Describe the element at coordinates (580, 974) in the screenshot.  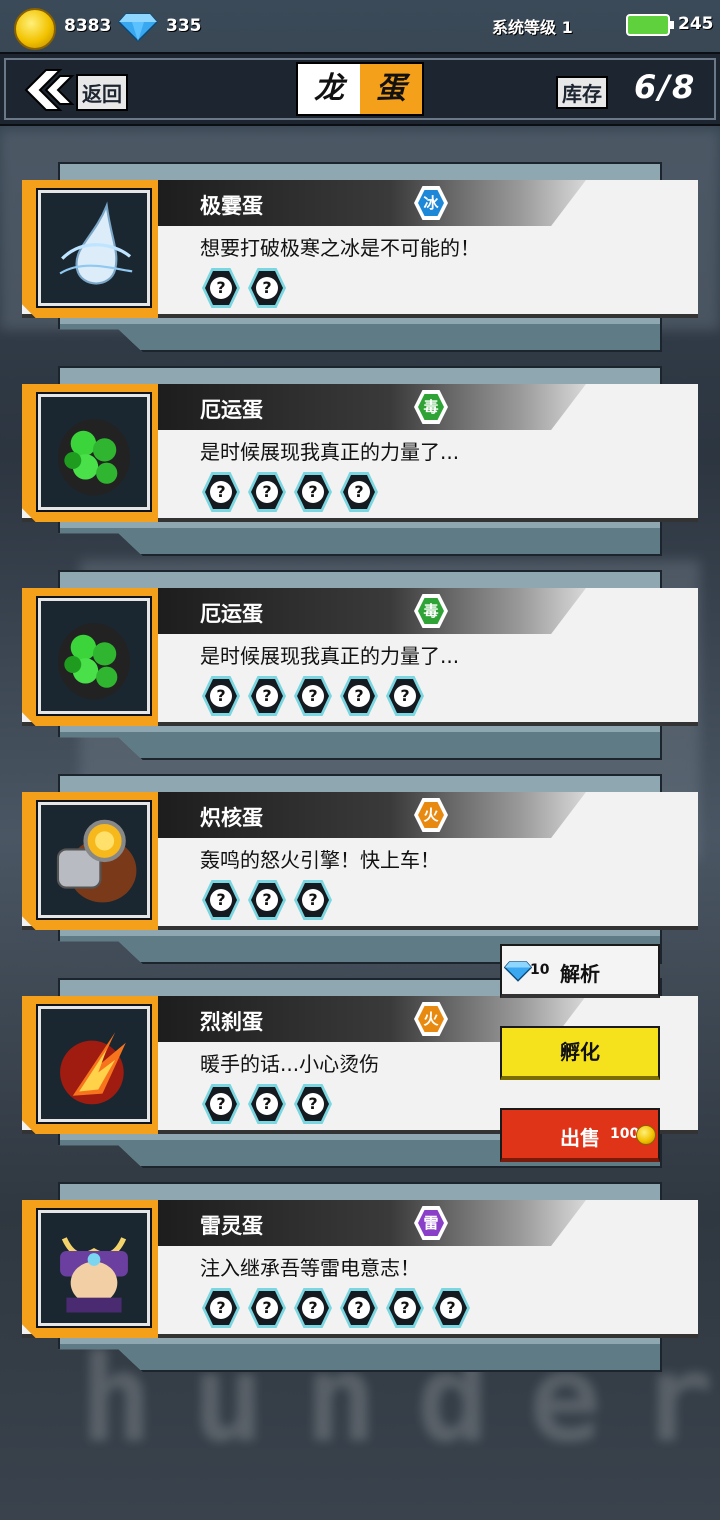
I see `analyze-label: 解析` at that location.